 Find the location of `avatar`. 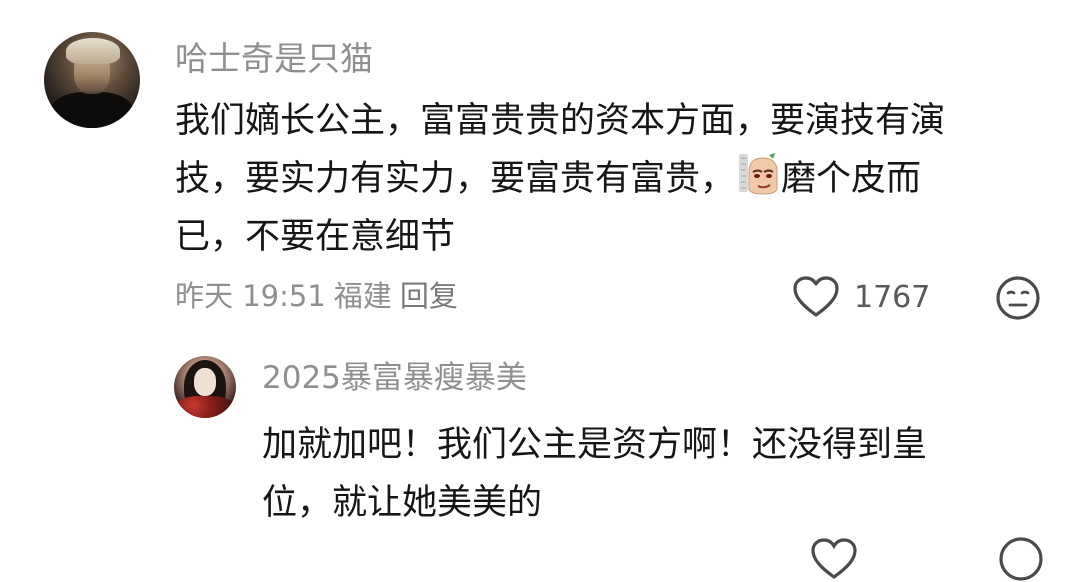

avatar is located at coordinates (92, 80).